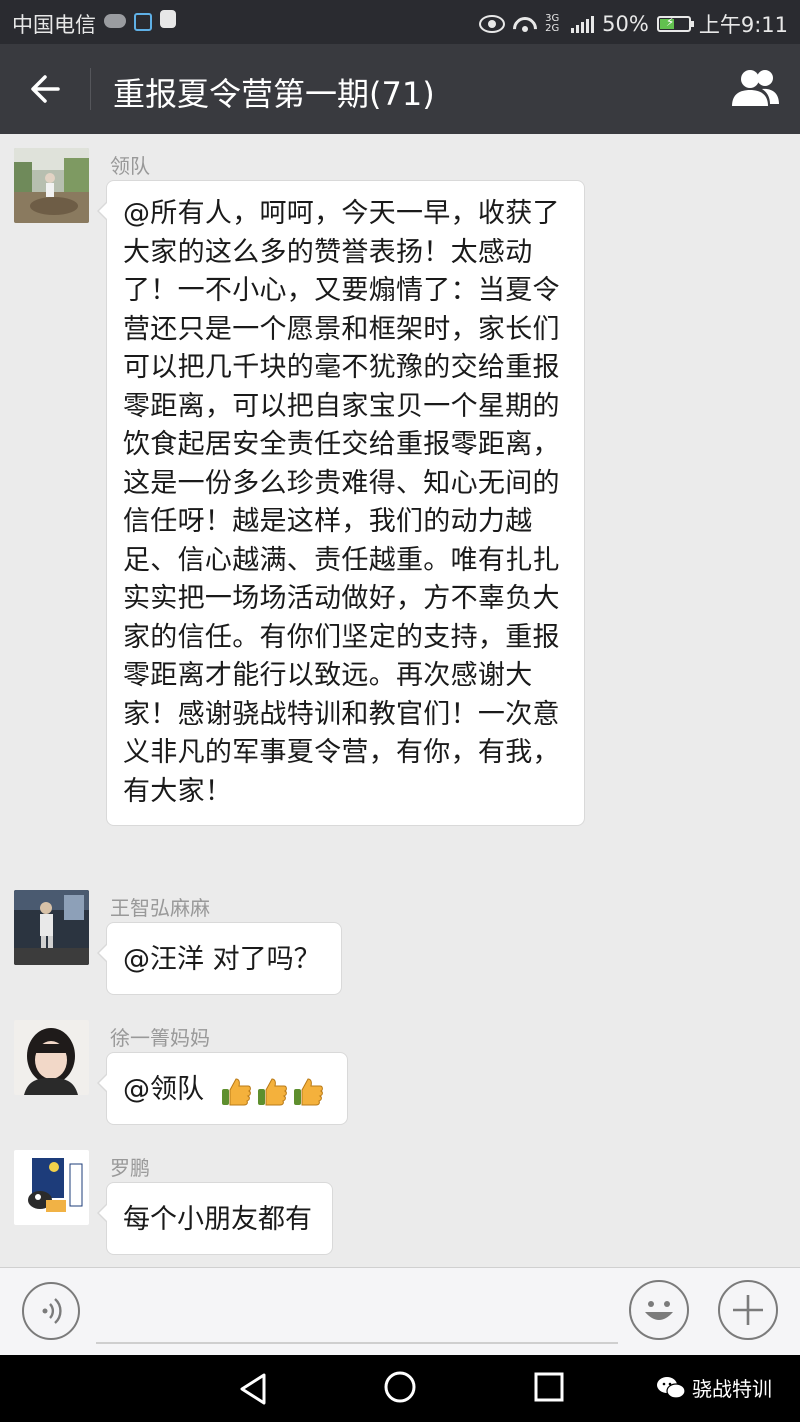 The image size is (800, 1422). Describe the element at coordinates (675, 23) in the screenshot. I see `battery-icon` at that location.